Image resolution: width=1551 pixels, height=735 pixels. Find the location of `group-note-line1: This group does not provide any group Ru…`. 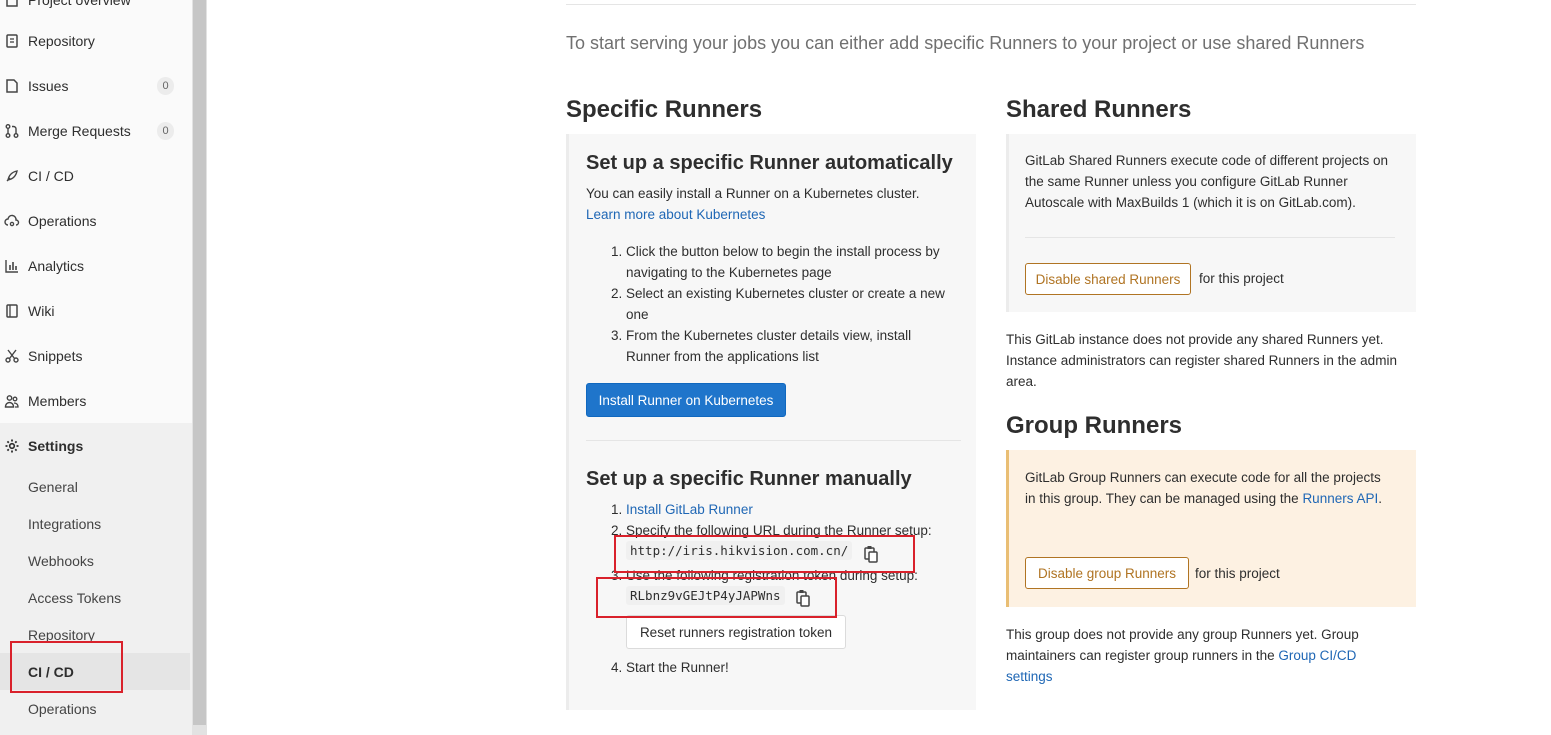

group-note-line1: This group does not provide any group Ru… is located at coordinates (1182, 634).